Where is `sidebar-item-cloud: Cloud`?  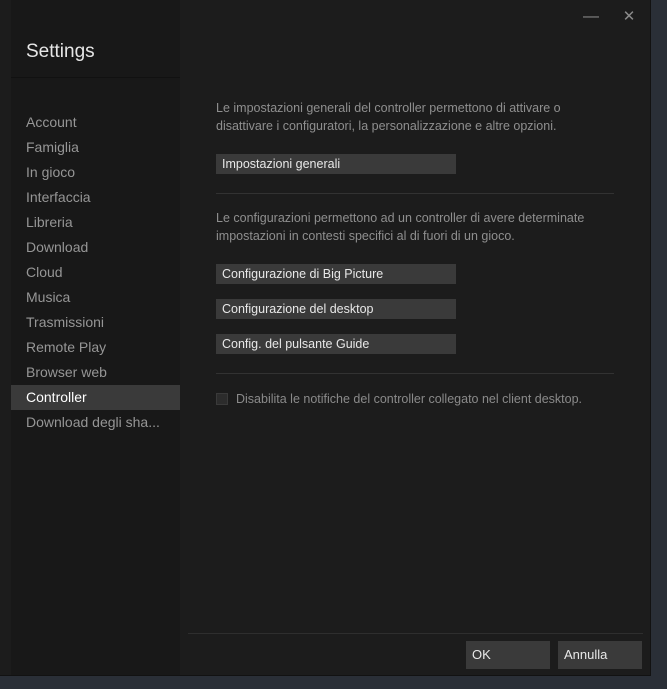 sidebar-item-cloud: Cloud is located at coordinates (95, 272).